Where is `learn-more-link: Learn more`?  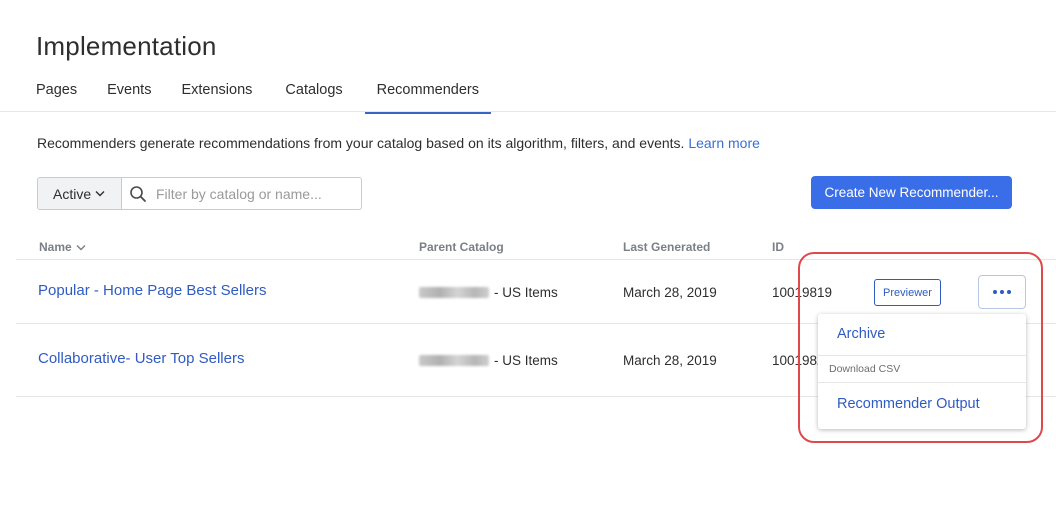 learn-more-link: Learn more is located at coordinates (724, 143).